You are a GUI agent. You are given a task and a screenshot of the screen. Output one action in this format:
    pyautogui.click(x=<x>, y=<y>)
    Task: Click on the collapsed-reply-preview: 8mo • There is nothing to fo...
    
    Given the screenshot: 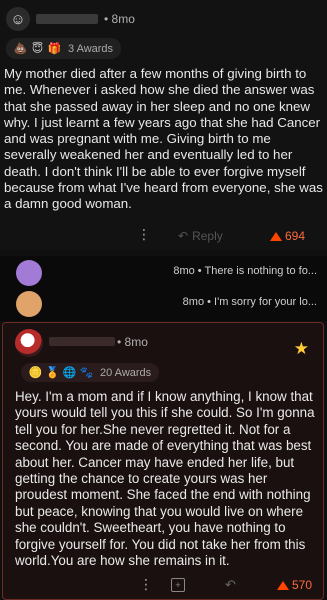 What is the action you would take?
    pyautogui.click(x=245, y=271)
    